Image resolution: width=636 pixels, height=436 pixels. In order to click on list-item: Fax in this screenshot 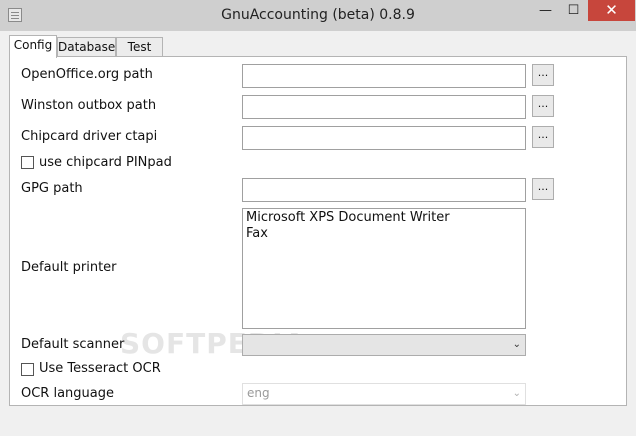, I will do `click(384, 234)`.